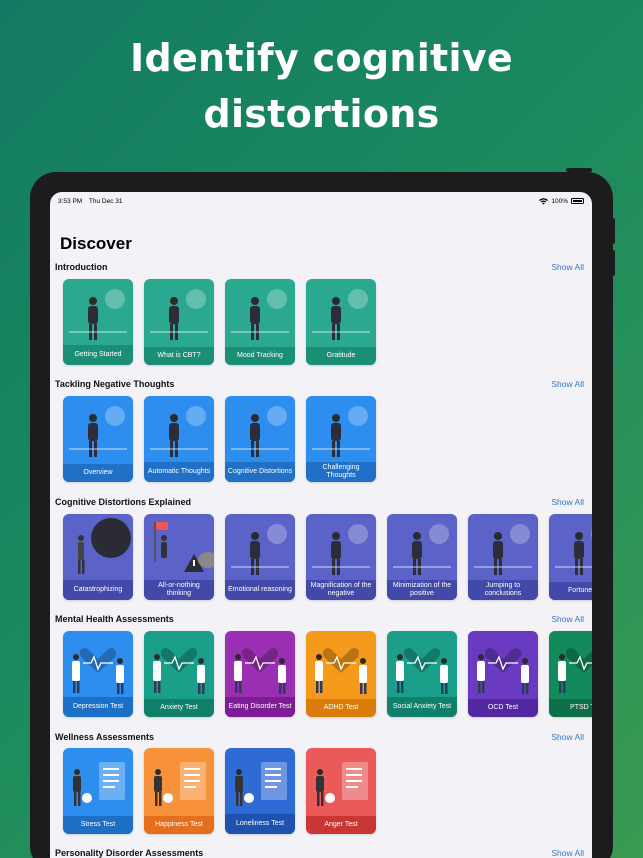 The width and height of the screenshot is (643, 858). I want to click on card-label: Depression Test, so click(98, 707).